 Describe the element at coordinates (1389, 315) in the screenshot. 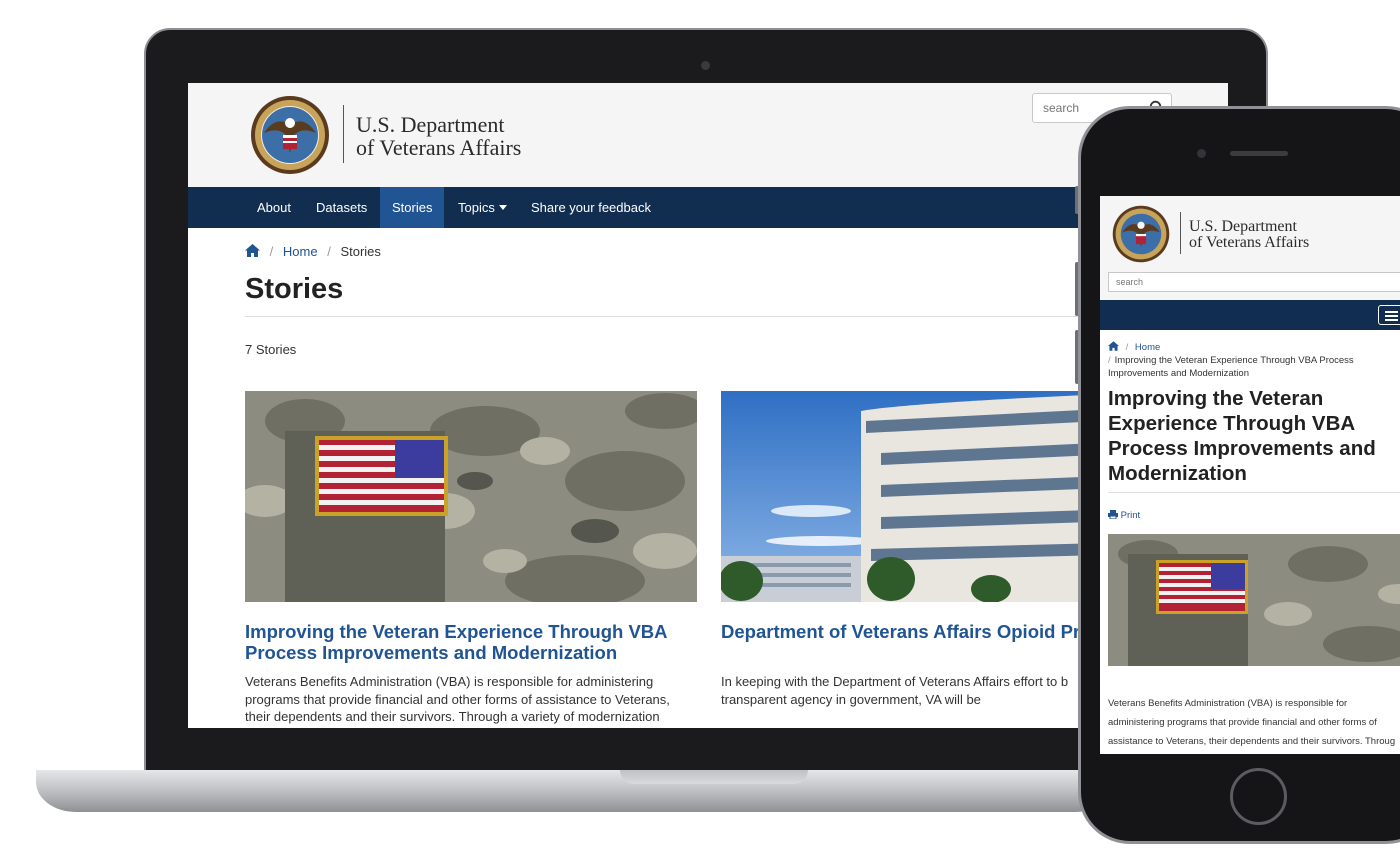

I see `hamburger-menu-icon` at that location.